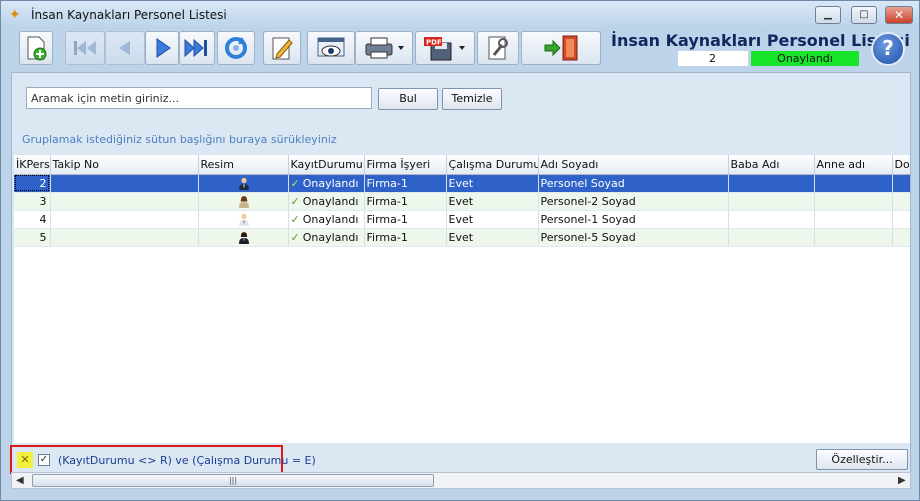 The width and height of the screenshot is (920, 501). Describe the element at coordinates (864, 15) in the screenshot. I see `maximize-button: □` at that location.